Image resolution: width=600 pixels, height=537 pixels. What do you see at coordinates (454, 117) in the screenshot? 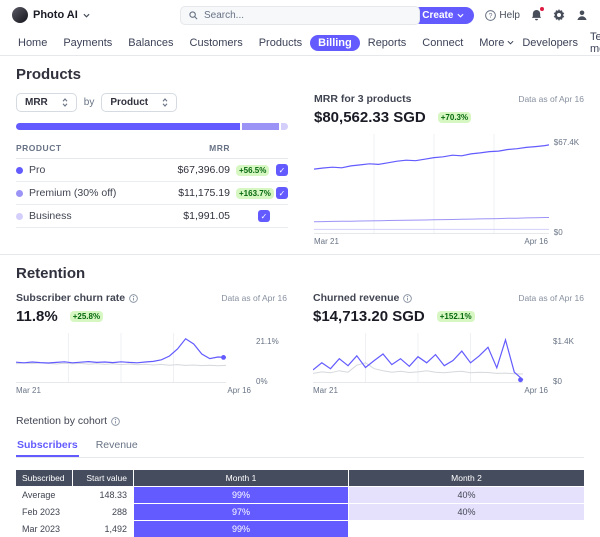
I see `delta-badge: +70.3%` at bounding box center [454, 117].